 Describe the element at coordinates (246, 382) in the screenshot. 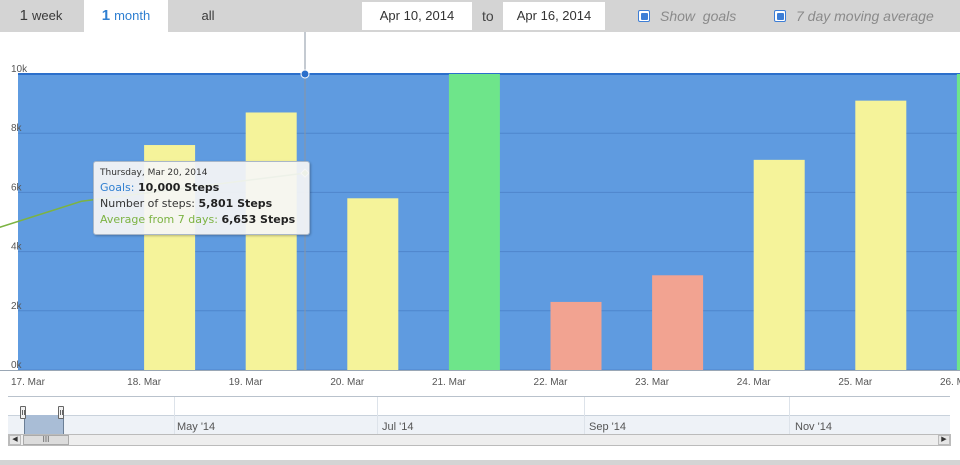

I see `x-tick-label: 19. Mar` at that location.